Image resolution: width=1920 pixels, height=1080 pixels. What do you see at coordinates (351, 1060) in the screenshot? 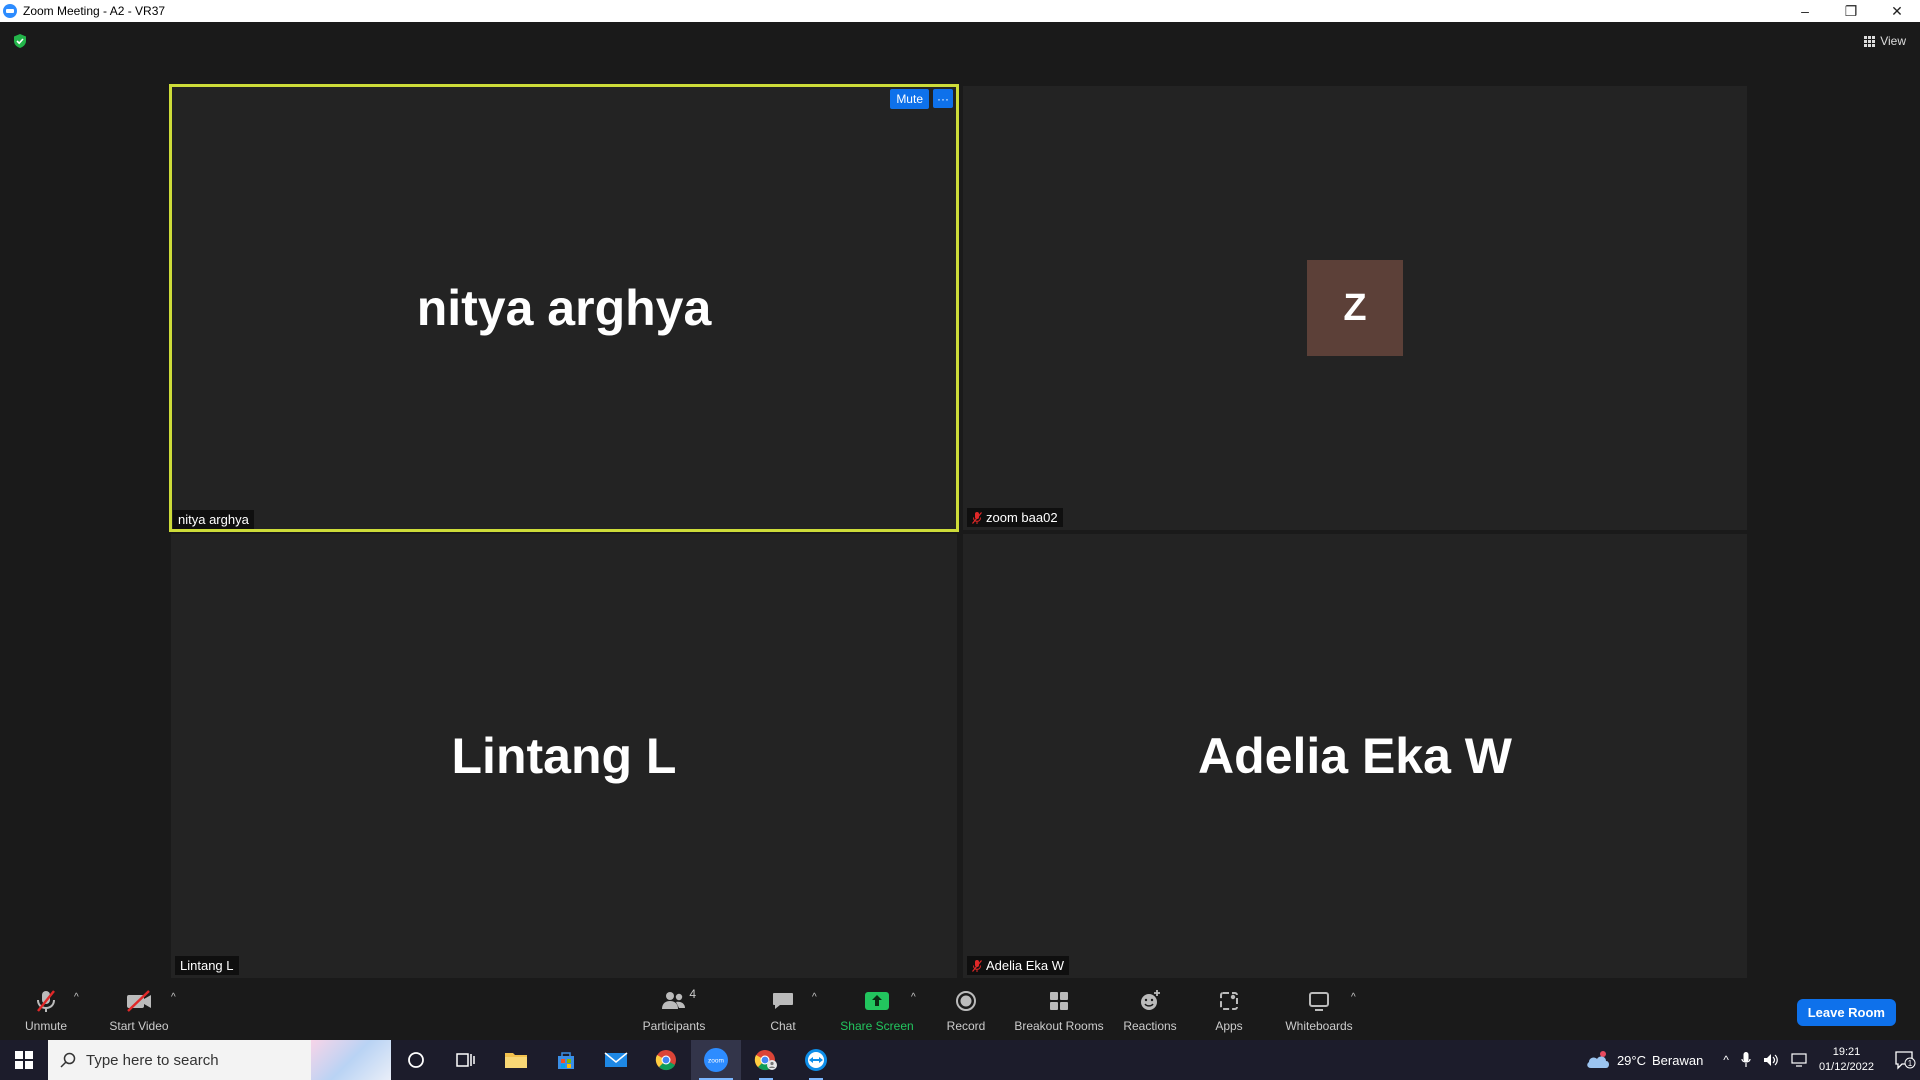
I see `search-highlight-image` at bounding box center [351, 1060].